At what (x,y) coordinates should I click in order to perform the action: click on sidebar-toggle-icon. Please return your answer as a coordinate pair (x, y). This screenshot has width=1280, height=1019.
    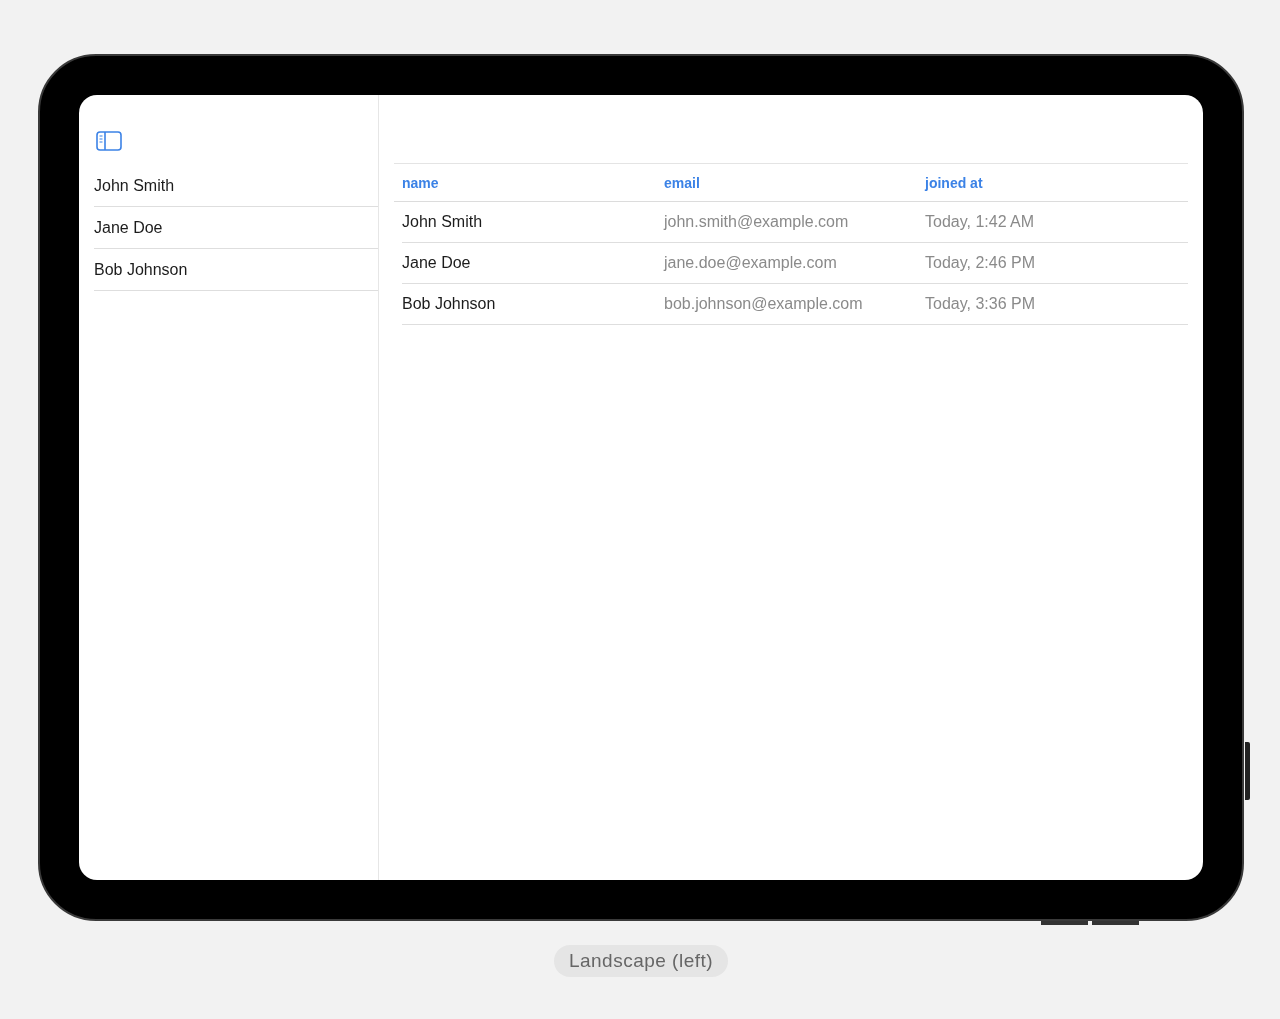
    Looking at the image, I should click on (109, 141).